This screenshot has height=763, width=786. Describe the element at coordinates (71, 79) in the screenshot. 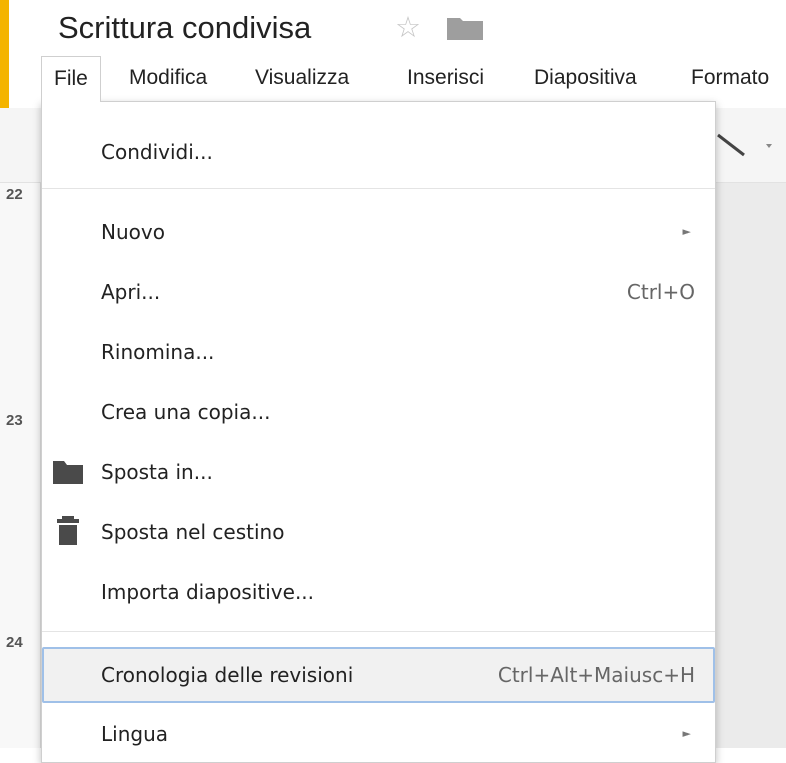

I see `menu-file: File` at that location.